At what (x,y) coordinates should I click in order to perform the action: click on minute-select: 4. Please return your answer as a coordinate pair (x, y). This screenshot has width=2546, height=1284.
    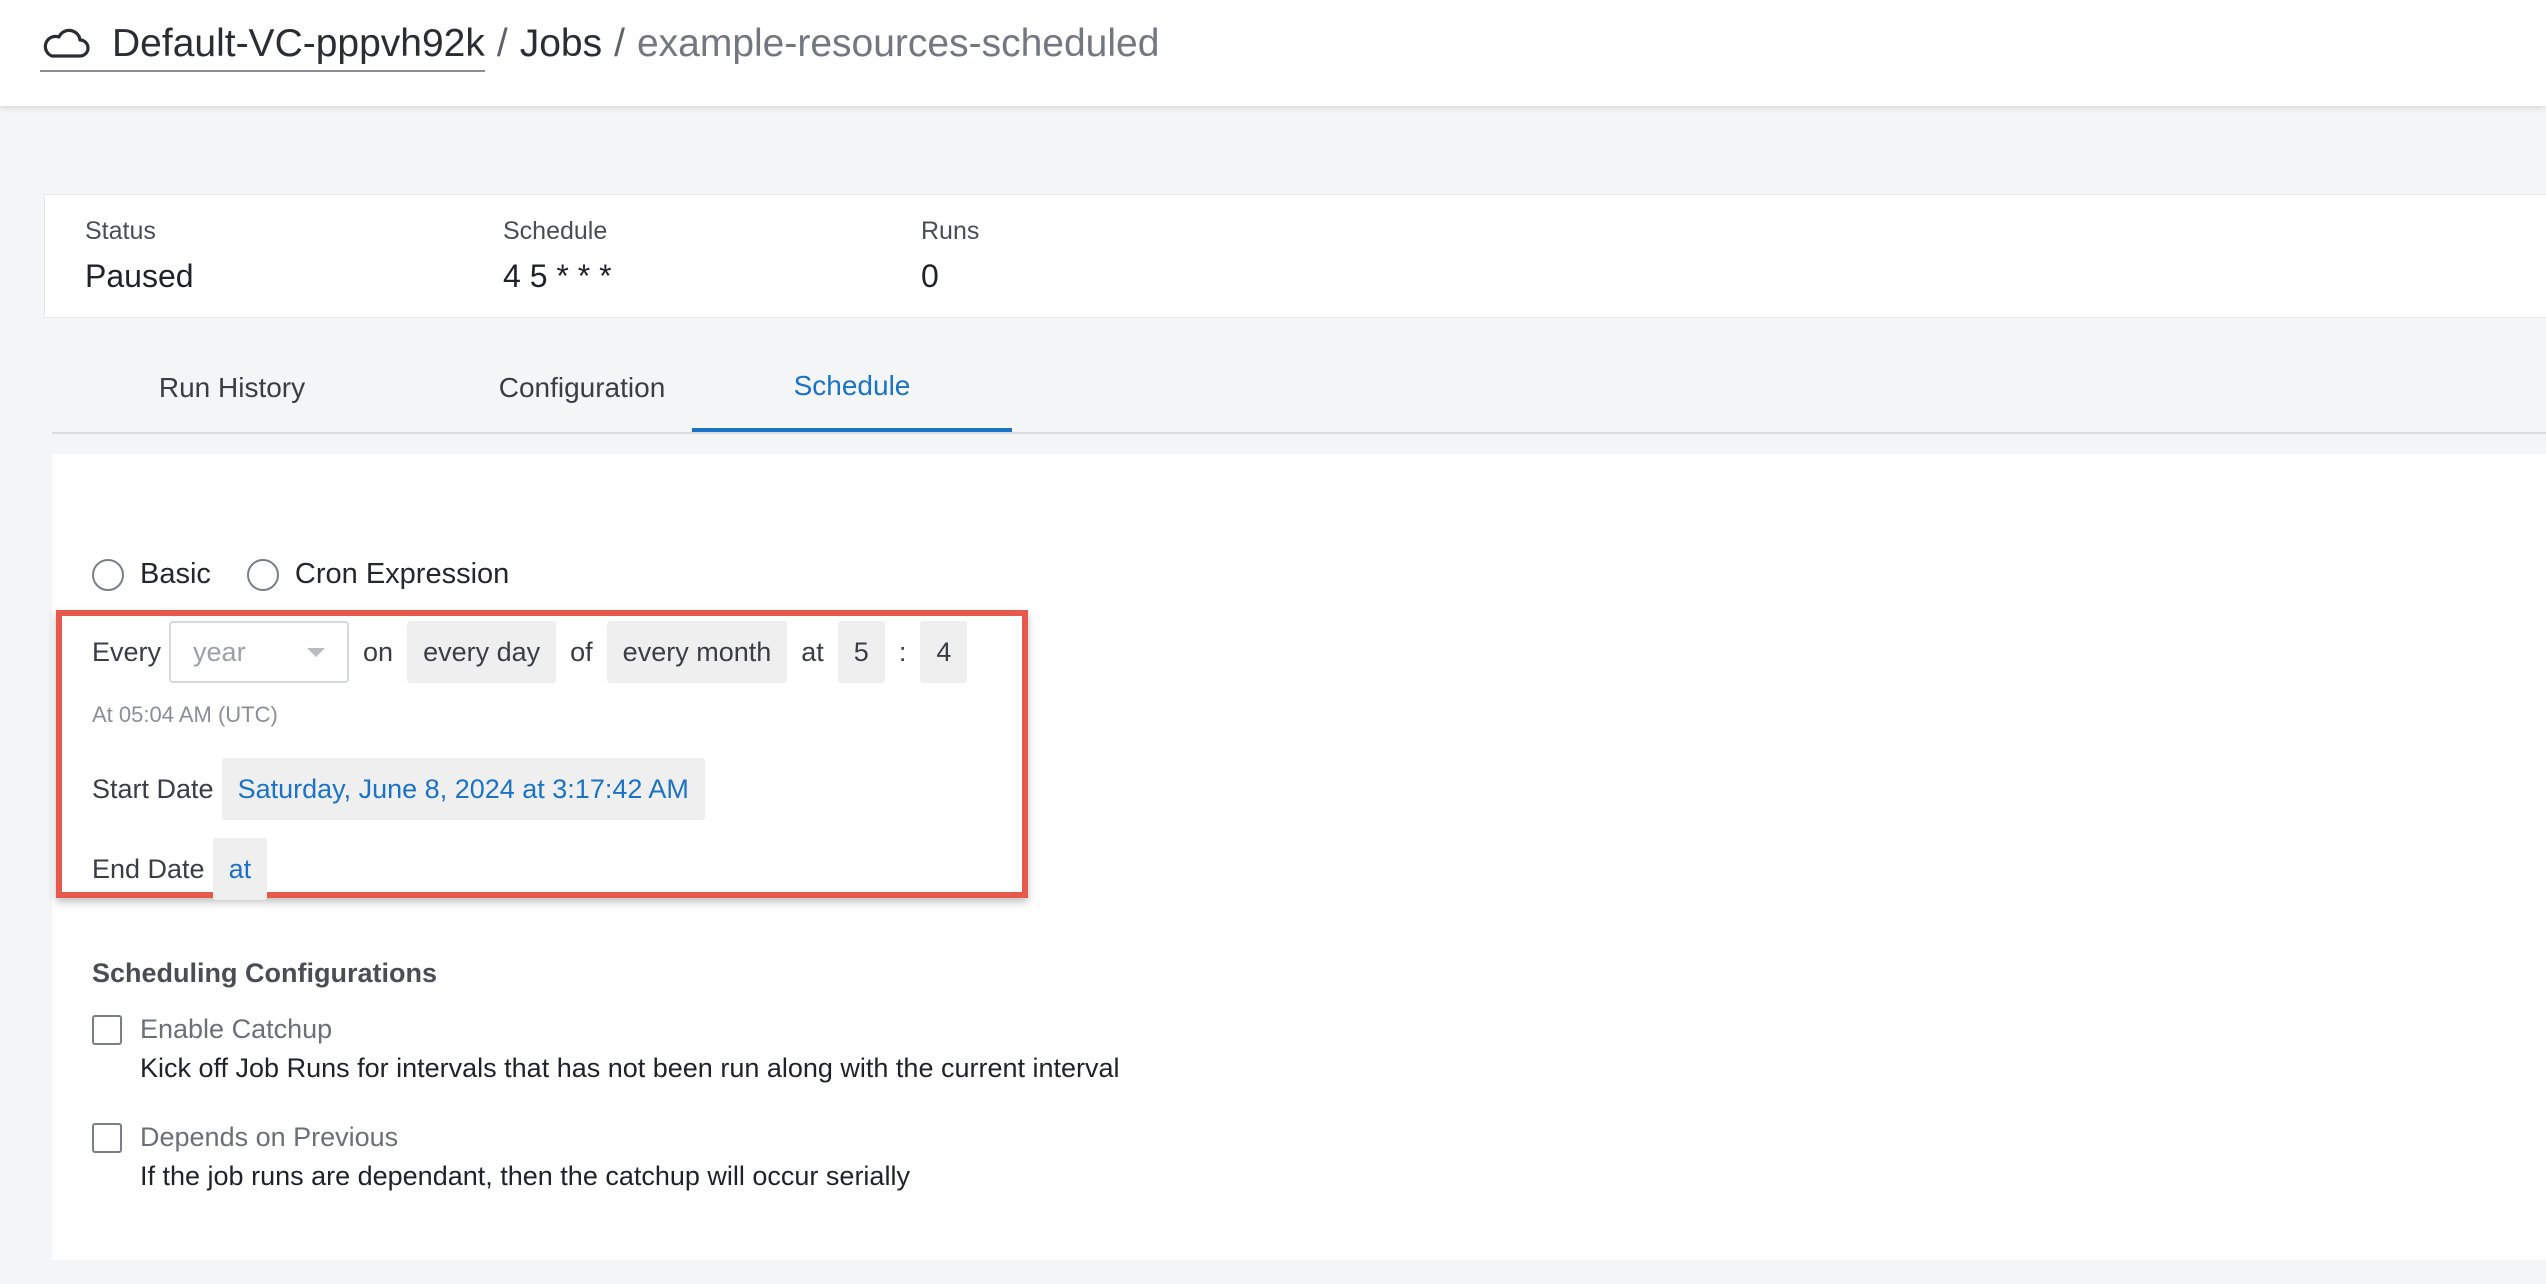
    Looking at the image, I should click on (944, 652).